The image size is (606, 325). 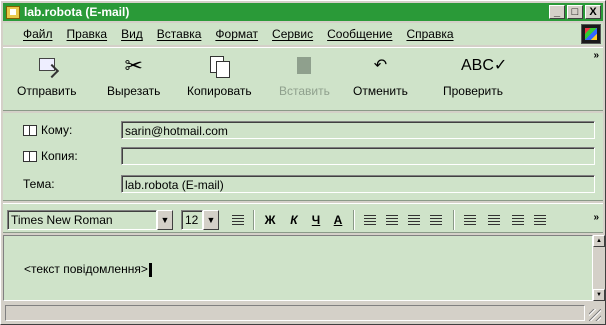 What do you see at coordinates (219, 66) in the screenshot?
I see `copy-icon` at bounding box center [219, 66].